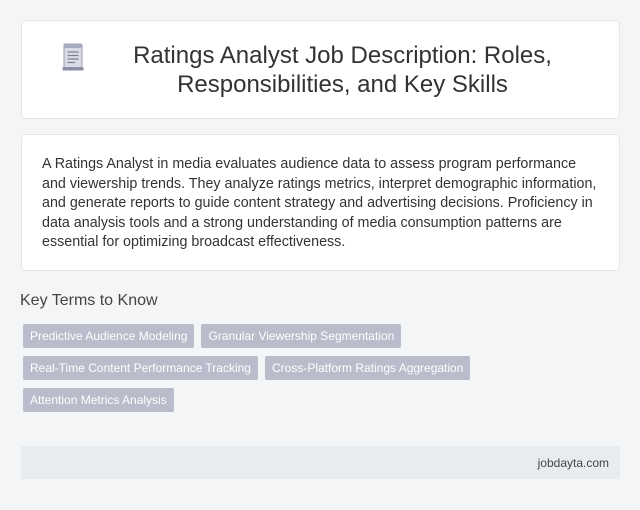 This screenshot has height=510, width=640. Describe the element at coordinates (109, 336) in the screenshot. I see `key-term-tag: Predictive Audience Modeling` at that location.